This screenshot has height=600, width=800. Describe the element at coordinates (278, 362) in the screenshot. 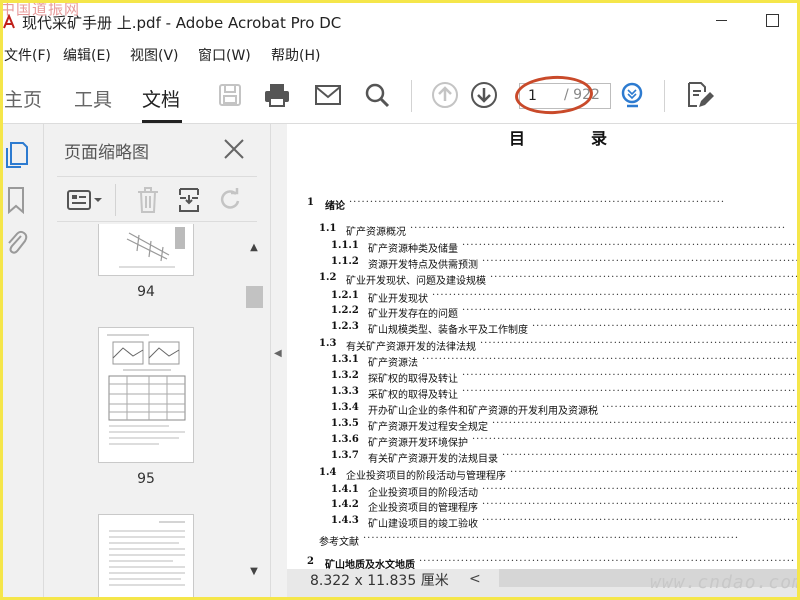

I see `panel-splitter: ◀` at that location.